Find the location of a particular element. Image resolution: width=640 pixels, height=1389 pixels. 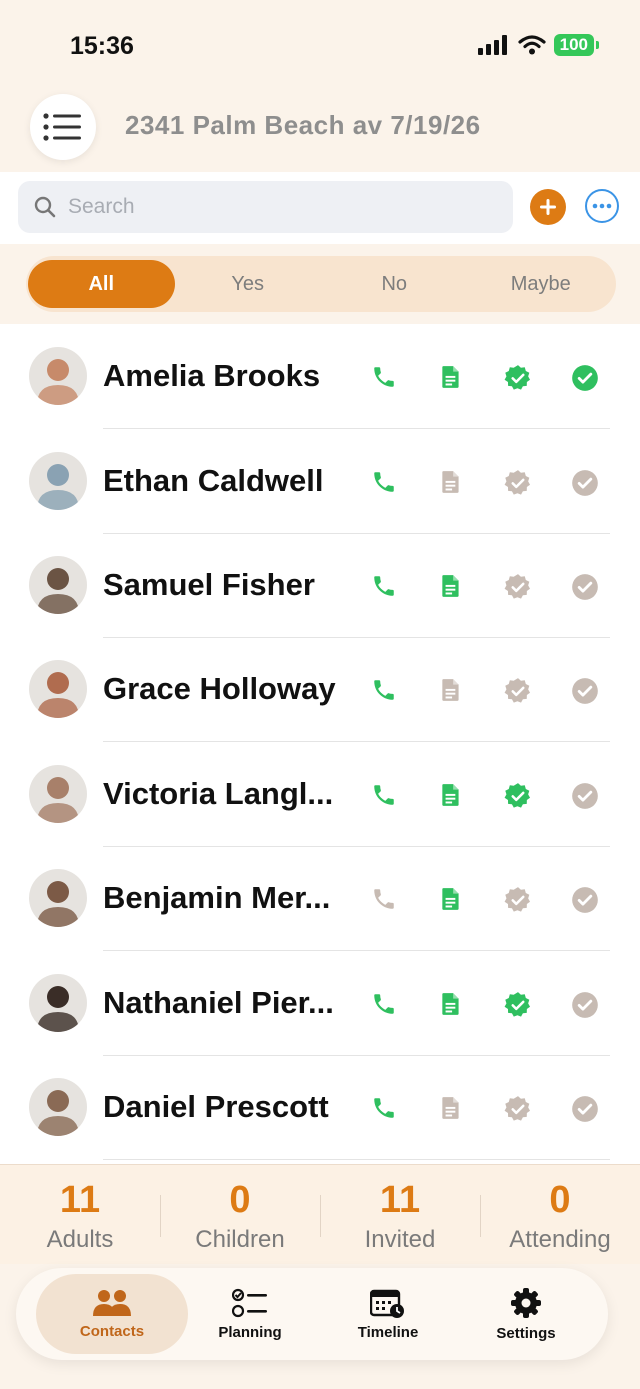

tab-contacts: Contacts is located at coordinates (112, 1314).